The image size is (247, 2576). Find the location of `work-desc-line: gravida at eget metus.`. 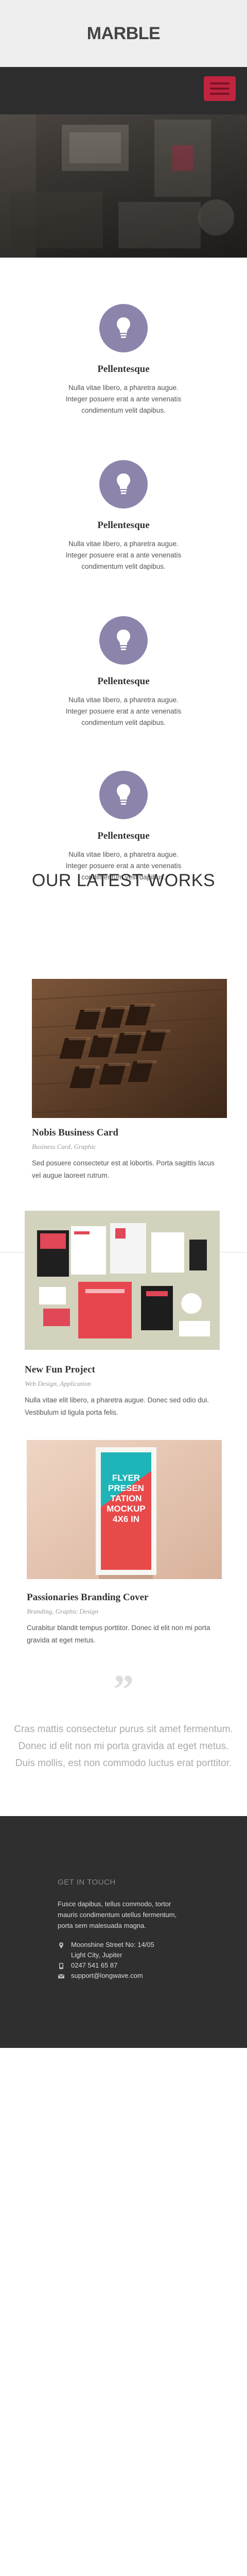

work-desc-line: gravida at eget metus. is located at coordinates (61, 1640).